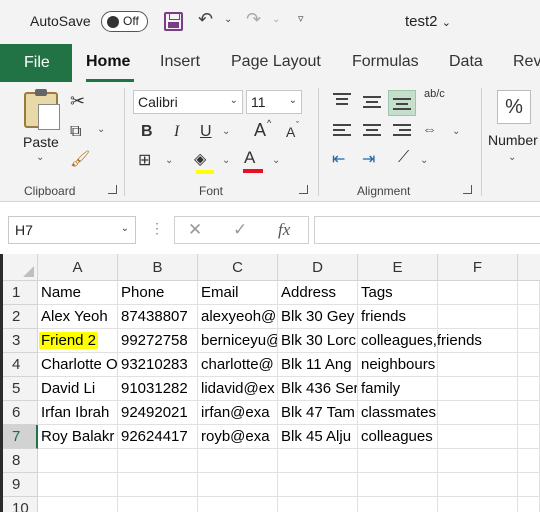 The height and width of the screenshot is (512, 540). What do you see at coordinates (420, 341) in the screenshot?
I see `cell-e3: colleagues,friends` at bounding box center [420, 341].